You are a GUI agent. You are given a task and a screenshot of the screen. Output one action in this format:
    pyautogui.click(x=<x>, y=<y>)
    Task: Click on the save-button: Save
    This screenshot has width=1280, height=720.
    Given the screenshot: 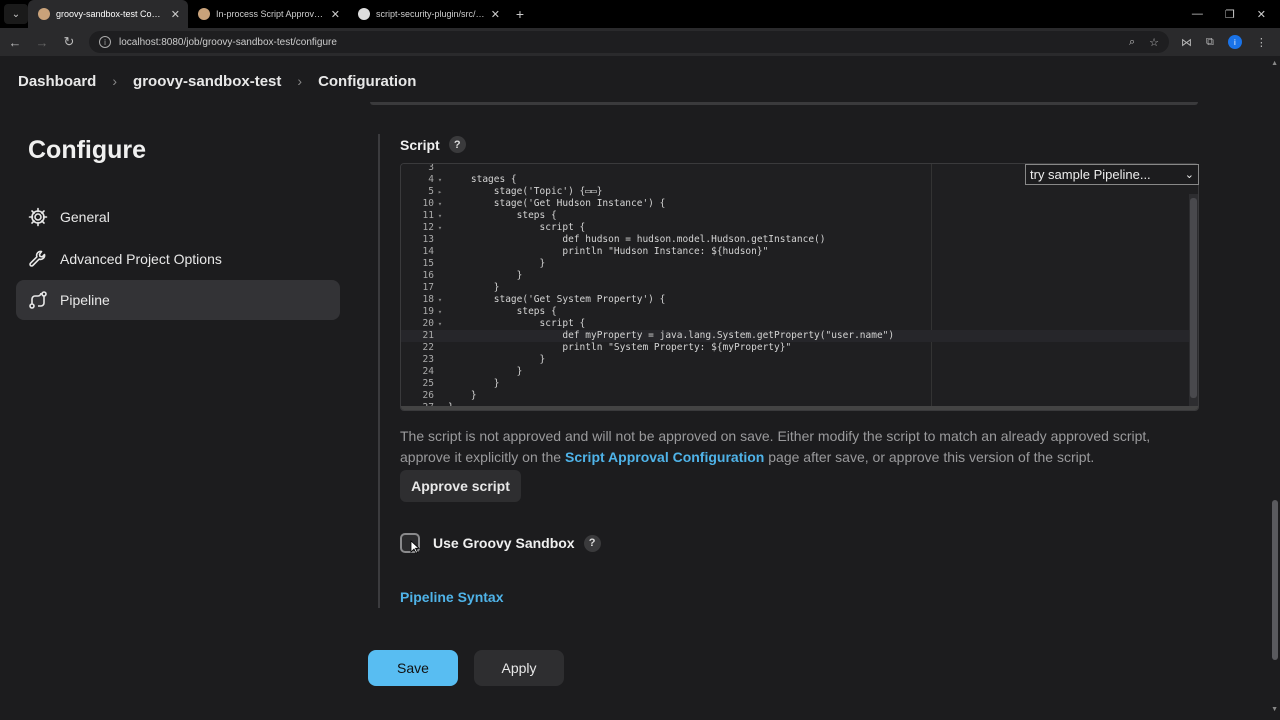 What is the action you would take?
    pyautogui.click(x=413, y=668)
    